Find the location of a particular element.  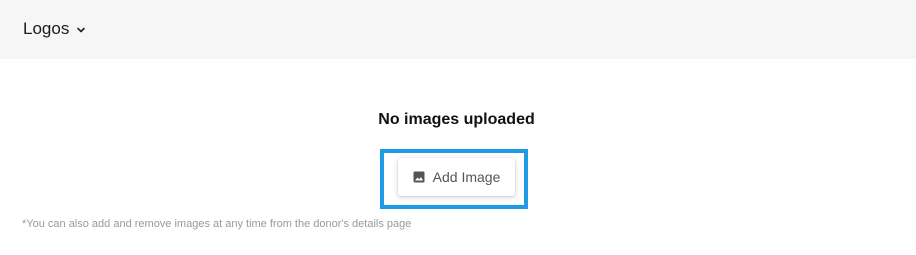

empty-state-title: No images uploaded is located at coordinates (456, 119).